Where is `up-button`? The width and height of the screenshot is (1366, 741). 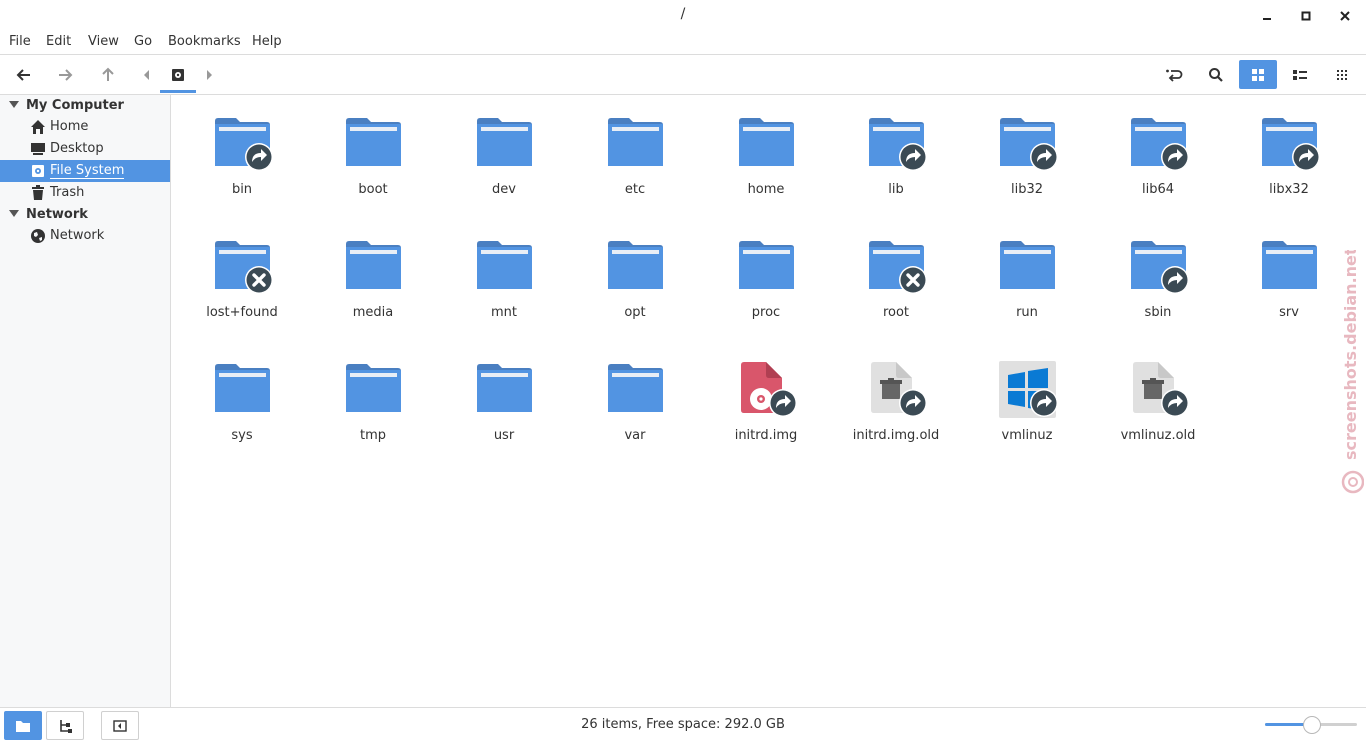 up-button is located at coordinates (108, 75).